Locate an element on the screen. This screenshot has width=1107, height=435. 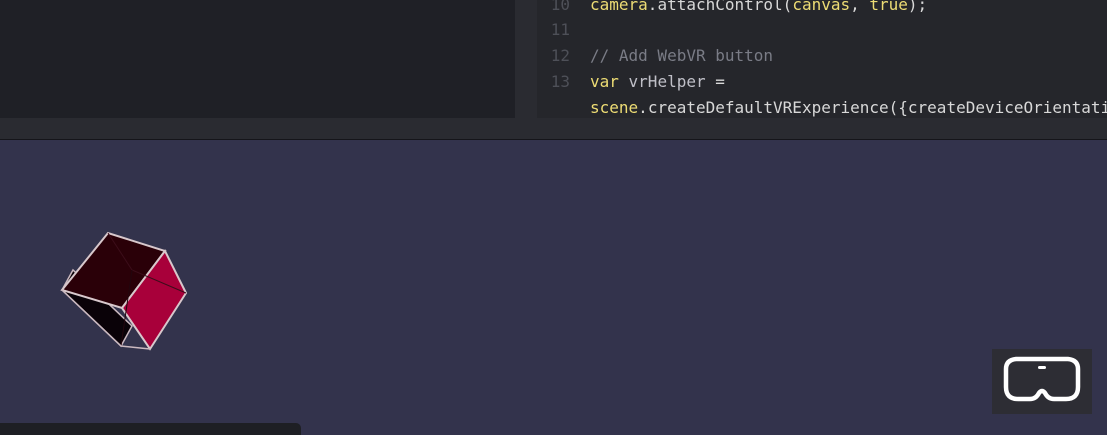
line-number: 10 is located at coordinates (560, 7).